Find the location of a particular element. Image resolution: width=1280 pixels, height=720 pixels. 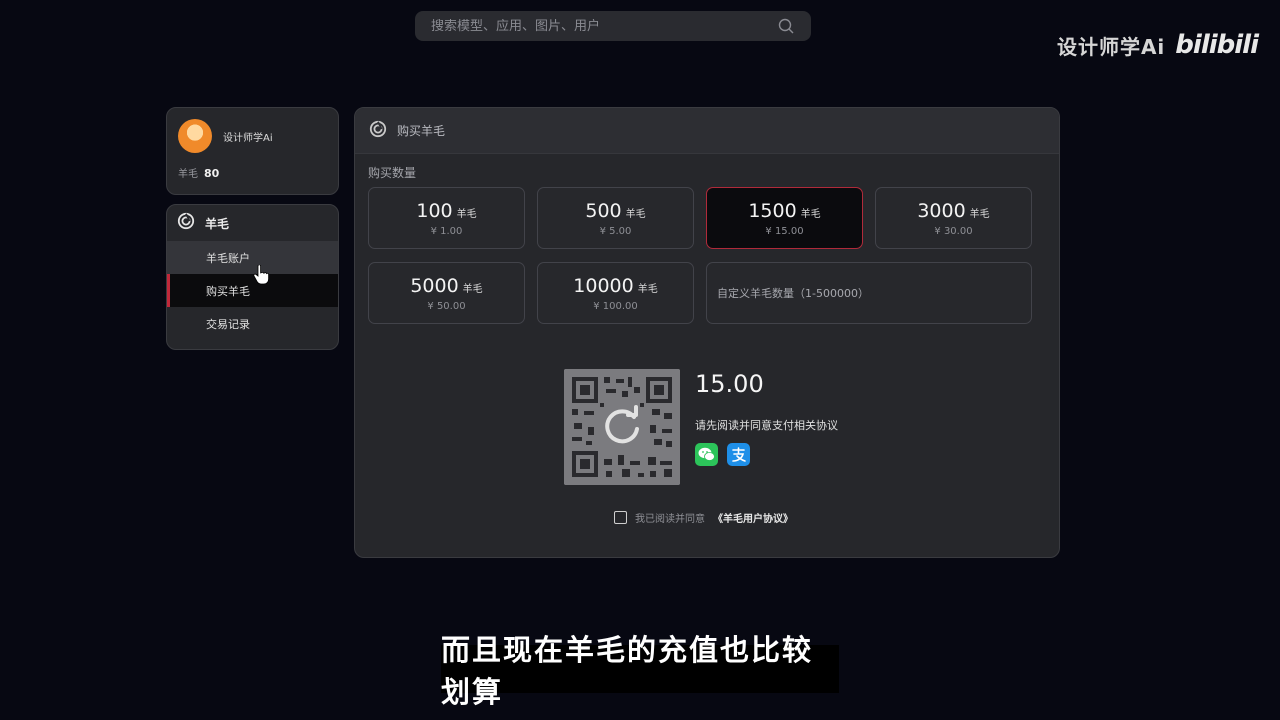

option-amount: 3000 is located at coordinates (941, 210).